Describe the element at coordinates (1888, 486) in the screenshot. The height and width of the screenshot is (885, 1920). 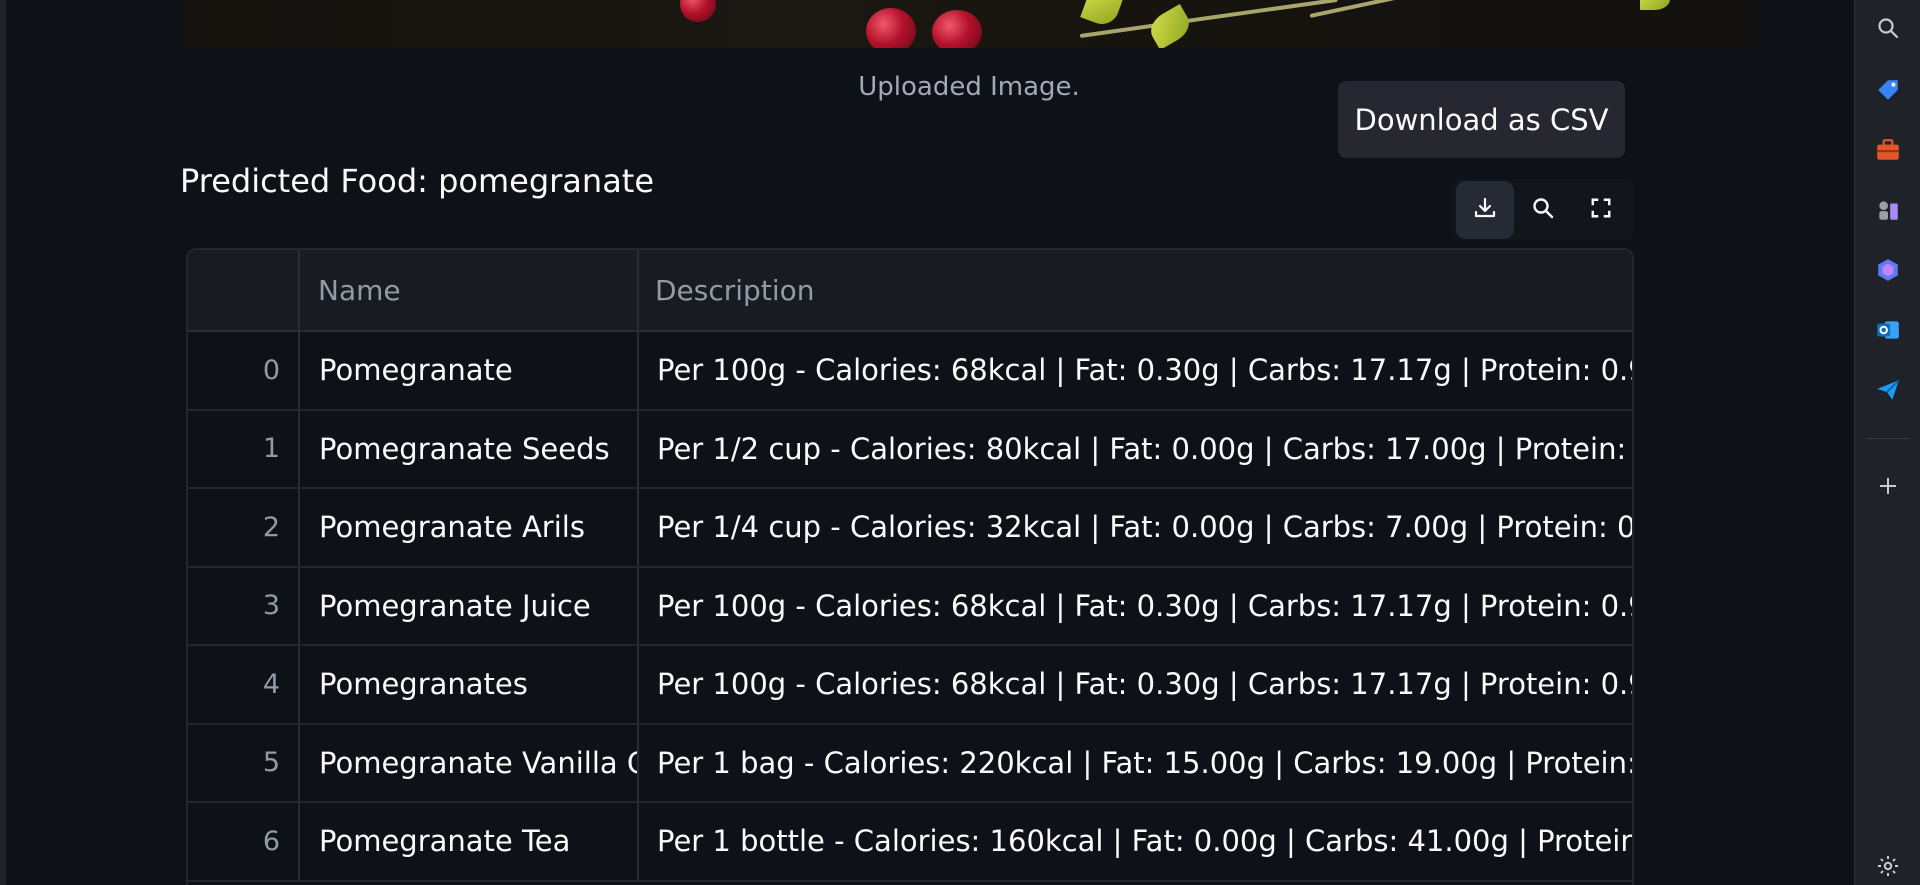
I see `add-icon` at that location.